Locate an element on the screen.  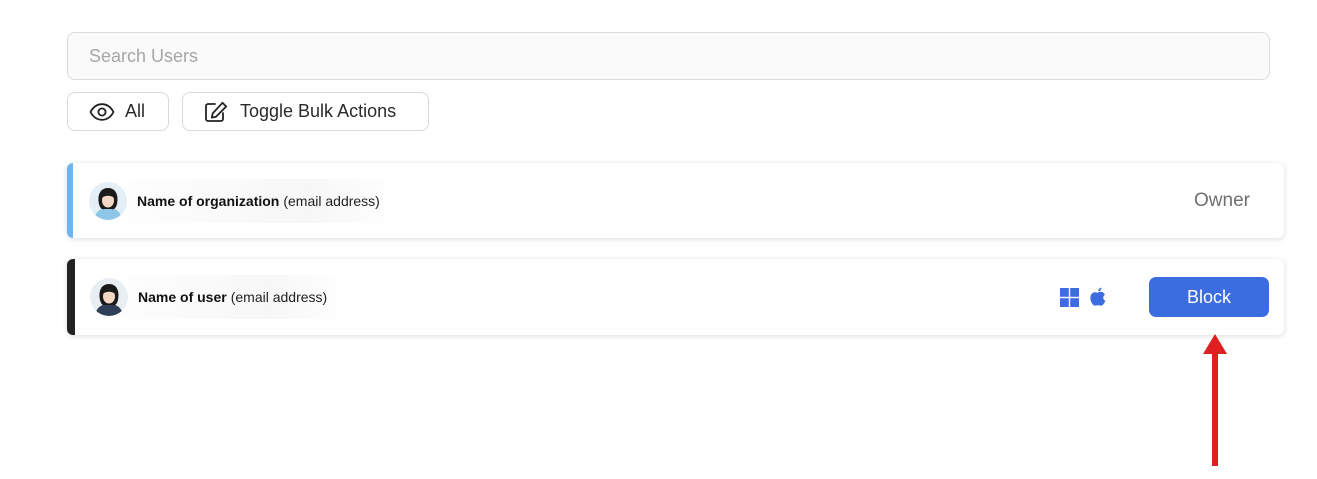
user-identity: Name of organization (email address) is located at coordinates (245, 200).